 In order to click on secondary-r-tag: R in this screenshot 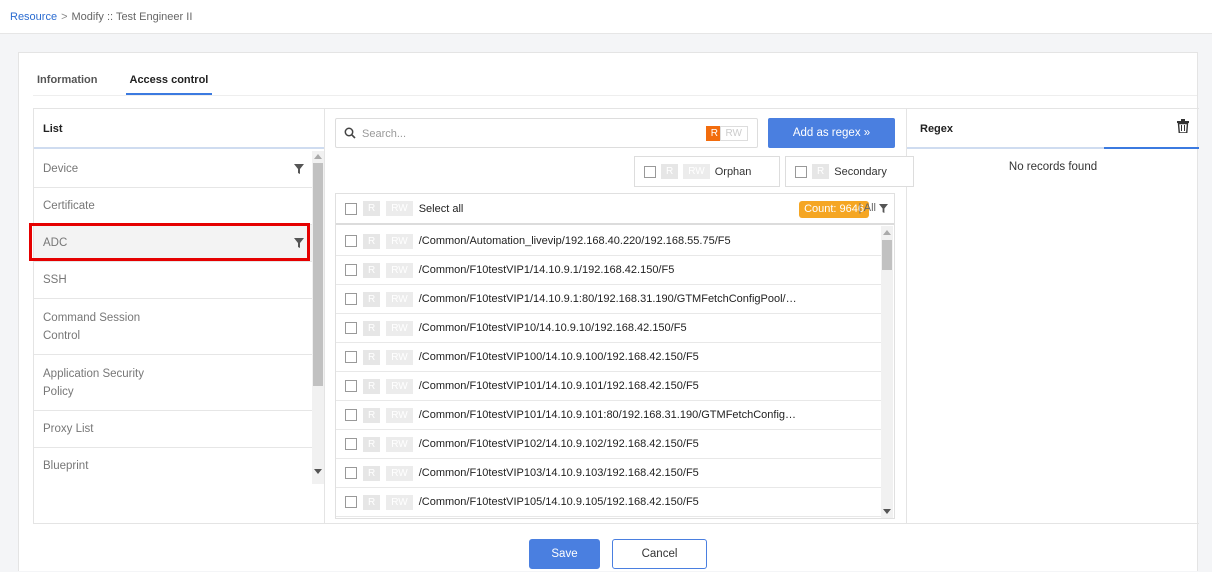, I will do `click(821, 171)`.